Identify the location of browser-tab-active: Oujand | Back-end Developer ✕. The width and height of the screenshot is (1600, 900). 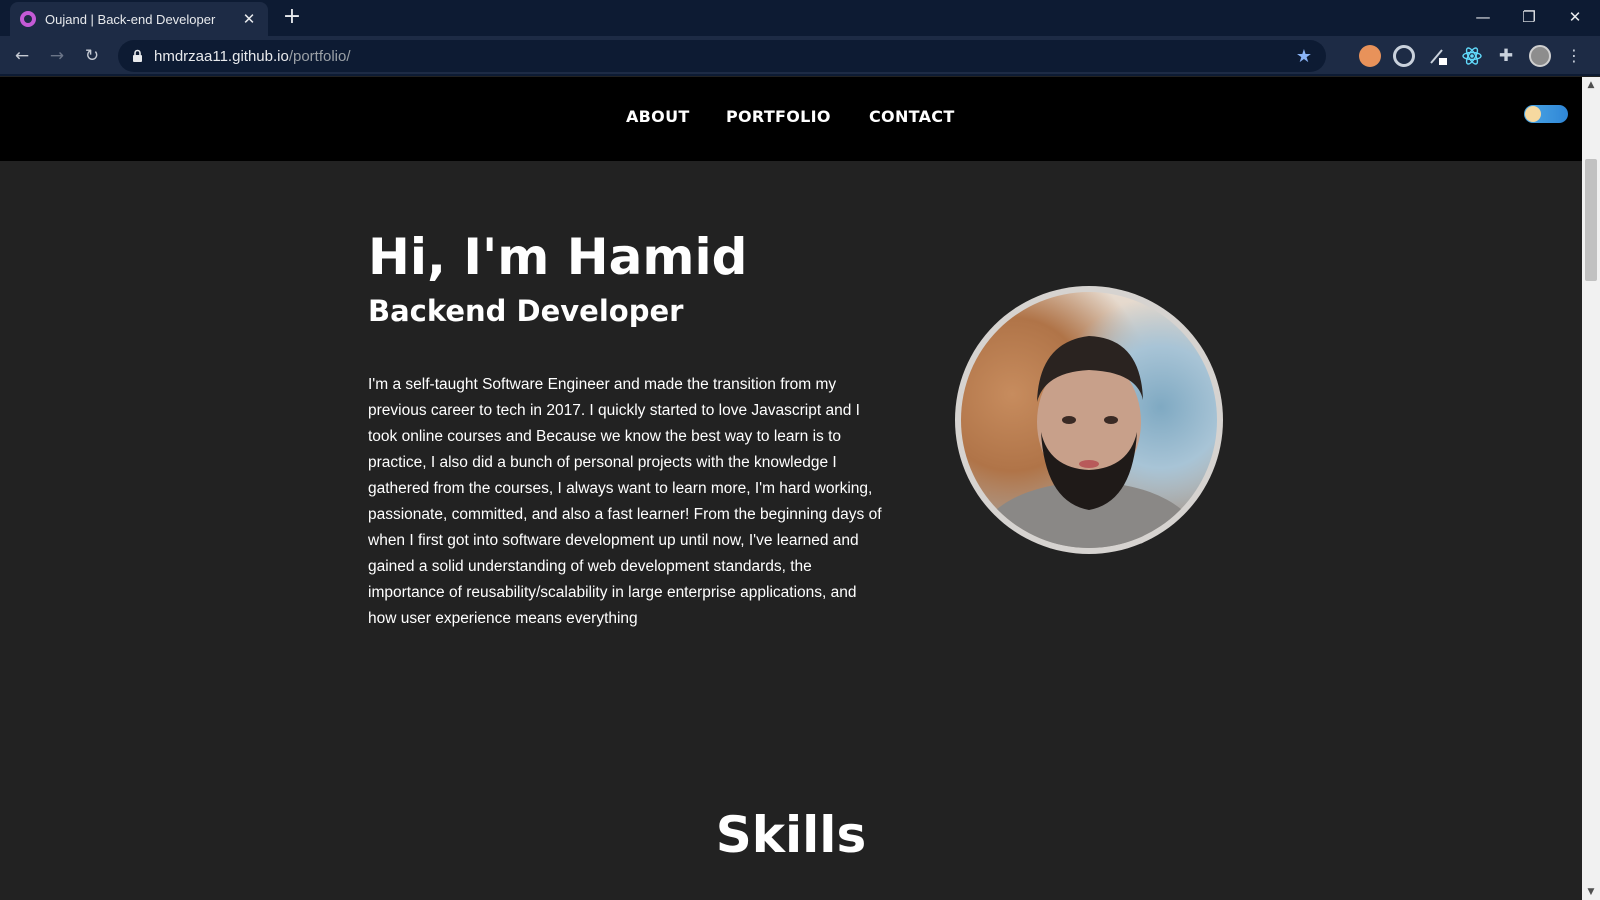
(139, 19).